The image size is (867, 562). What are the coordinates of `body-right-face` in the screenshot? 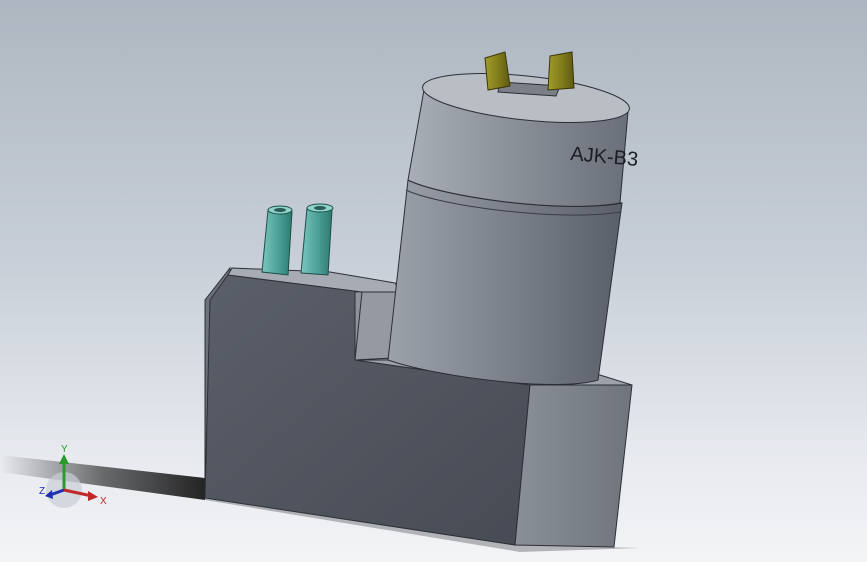 It's located at (573, 466).